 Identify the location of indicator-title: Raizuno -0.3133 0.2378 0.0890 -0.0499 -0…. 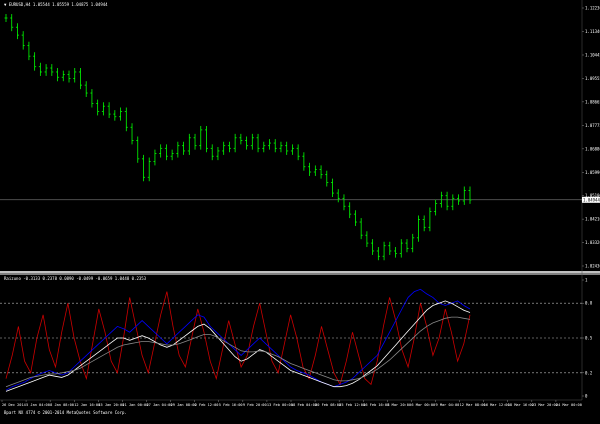
(75, 278).